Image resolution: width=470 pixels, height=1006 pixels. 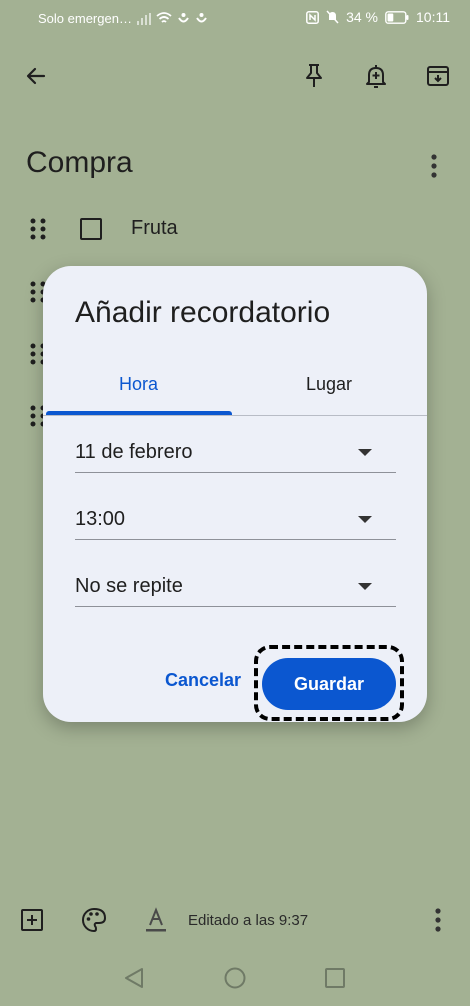 I want to click on add-button, so click(x=32, y=920).